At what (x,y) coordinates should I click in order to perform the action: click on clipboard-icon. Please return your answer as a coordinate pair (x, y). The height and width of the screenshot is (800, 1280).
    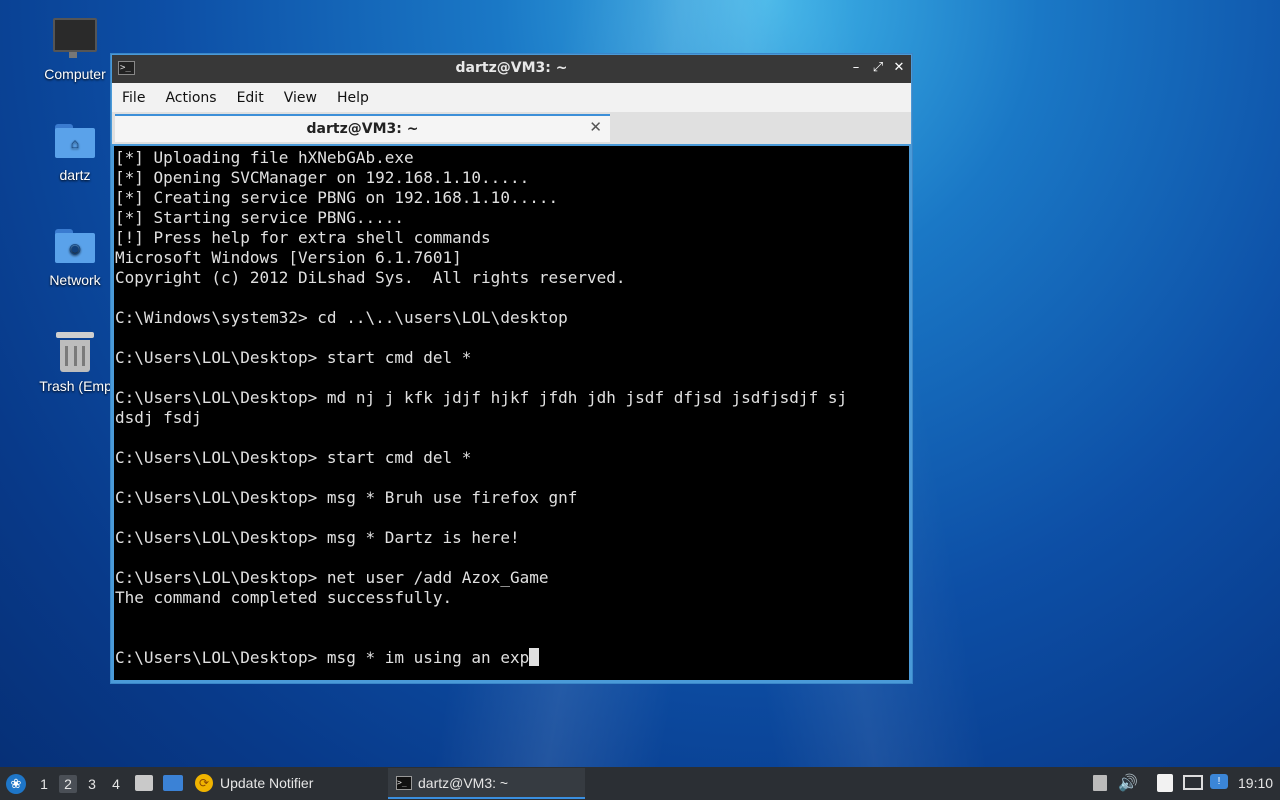
    Looking at the image, I should click on (1165, 783).